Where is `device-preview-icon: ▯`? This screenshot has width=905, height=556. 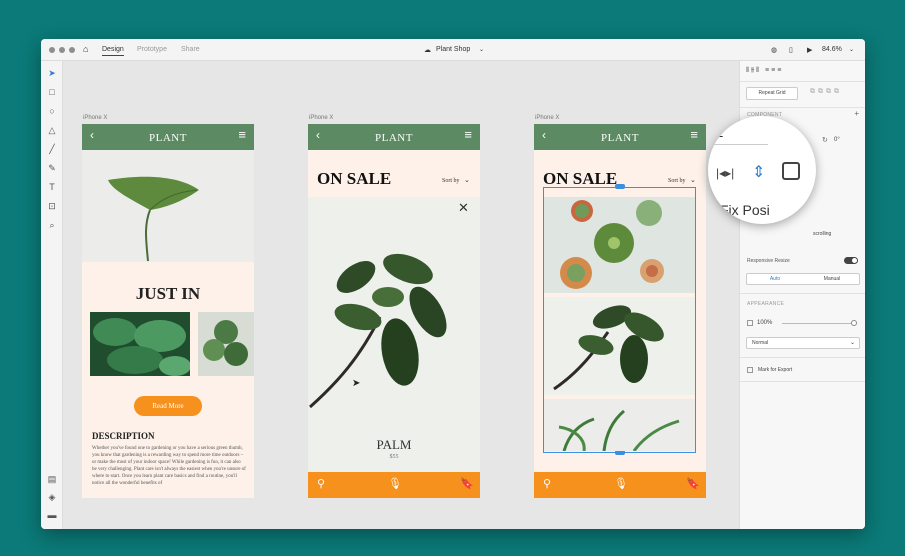 device-preview-icon: ▯ is located at coordinates (791, 50).